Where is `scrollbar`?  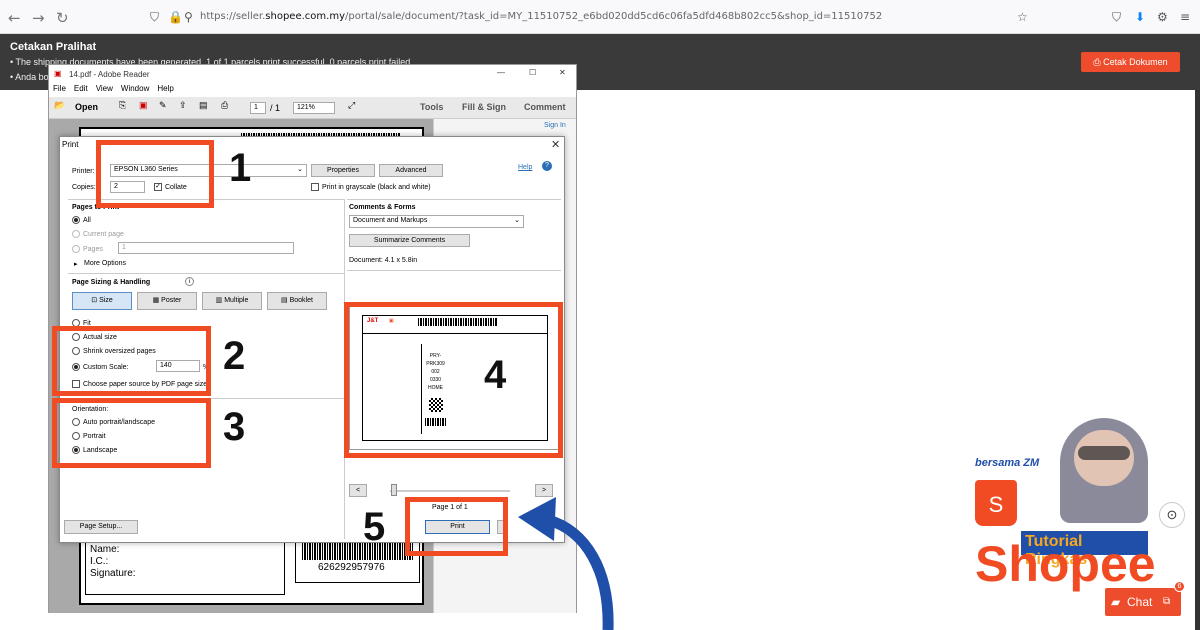
scrollbar is located at coordinates (1197, 360).